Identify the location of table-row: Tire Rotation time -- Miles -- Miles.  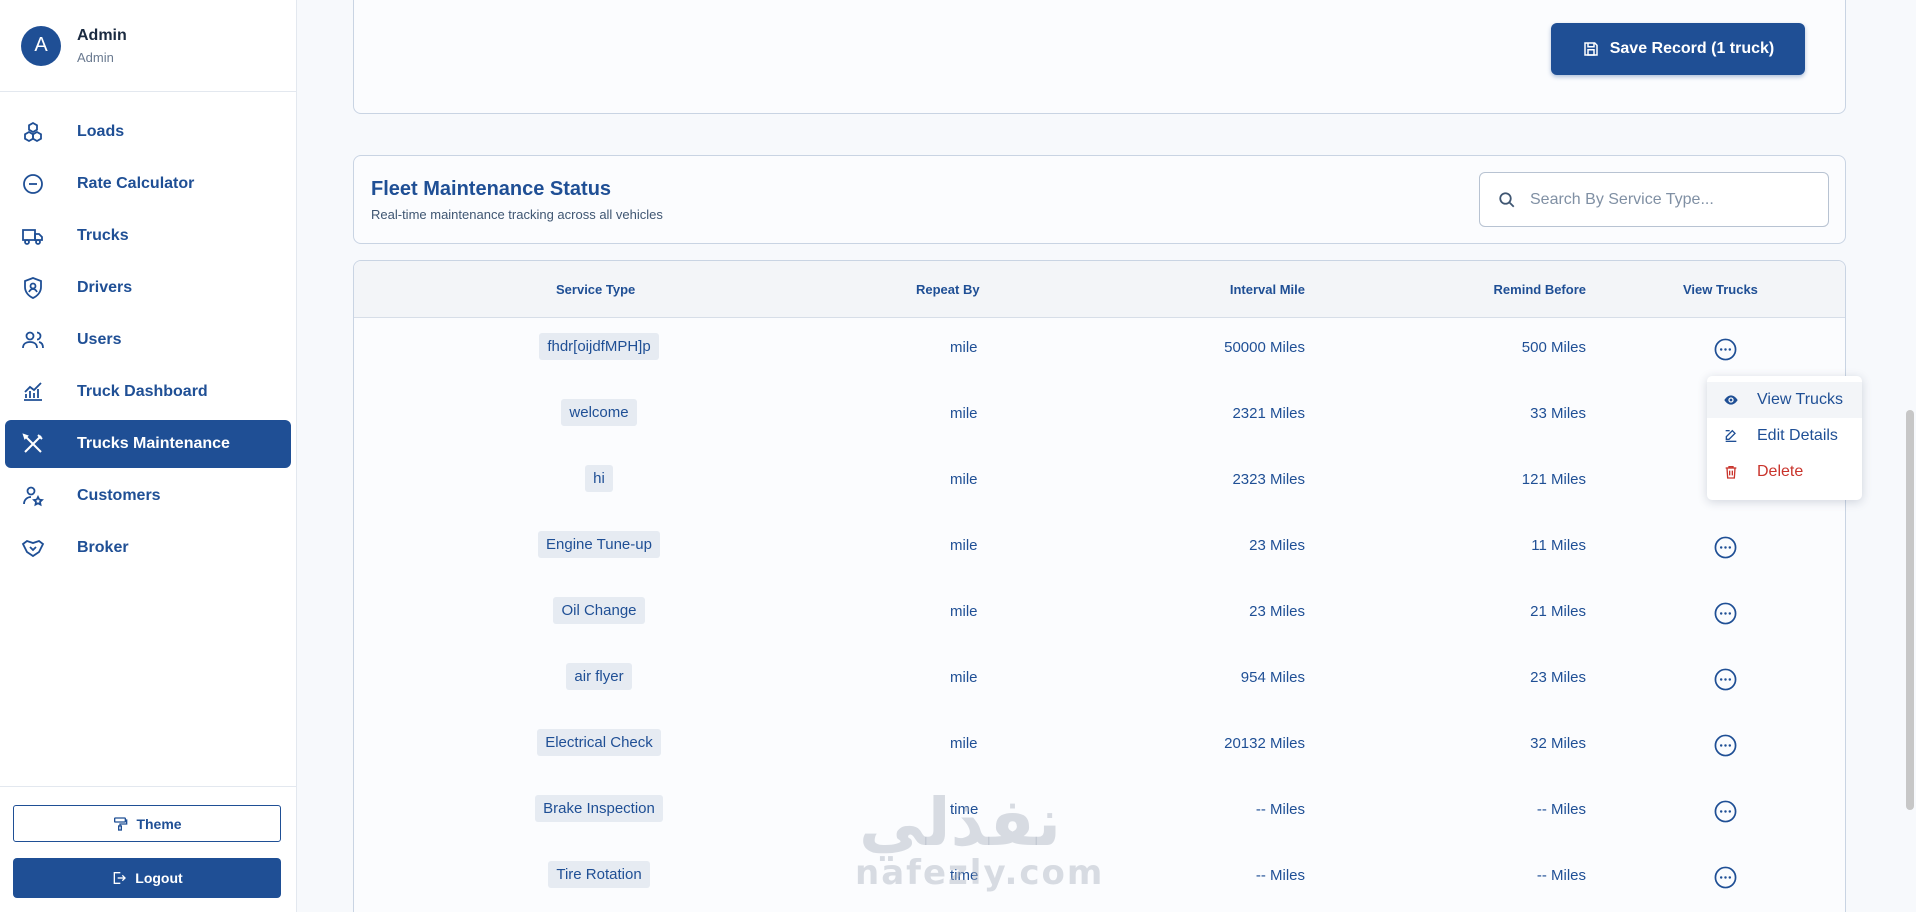
(1099, 879).